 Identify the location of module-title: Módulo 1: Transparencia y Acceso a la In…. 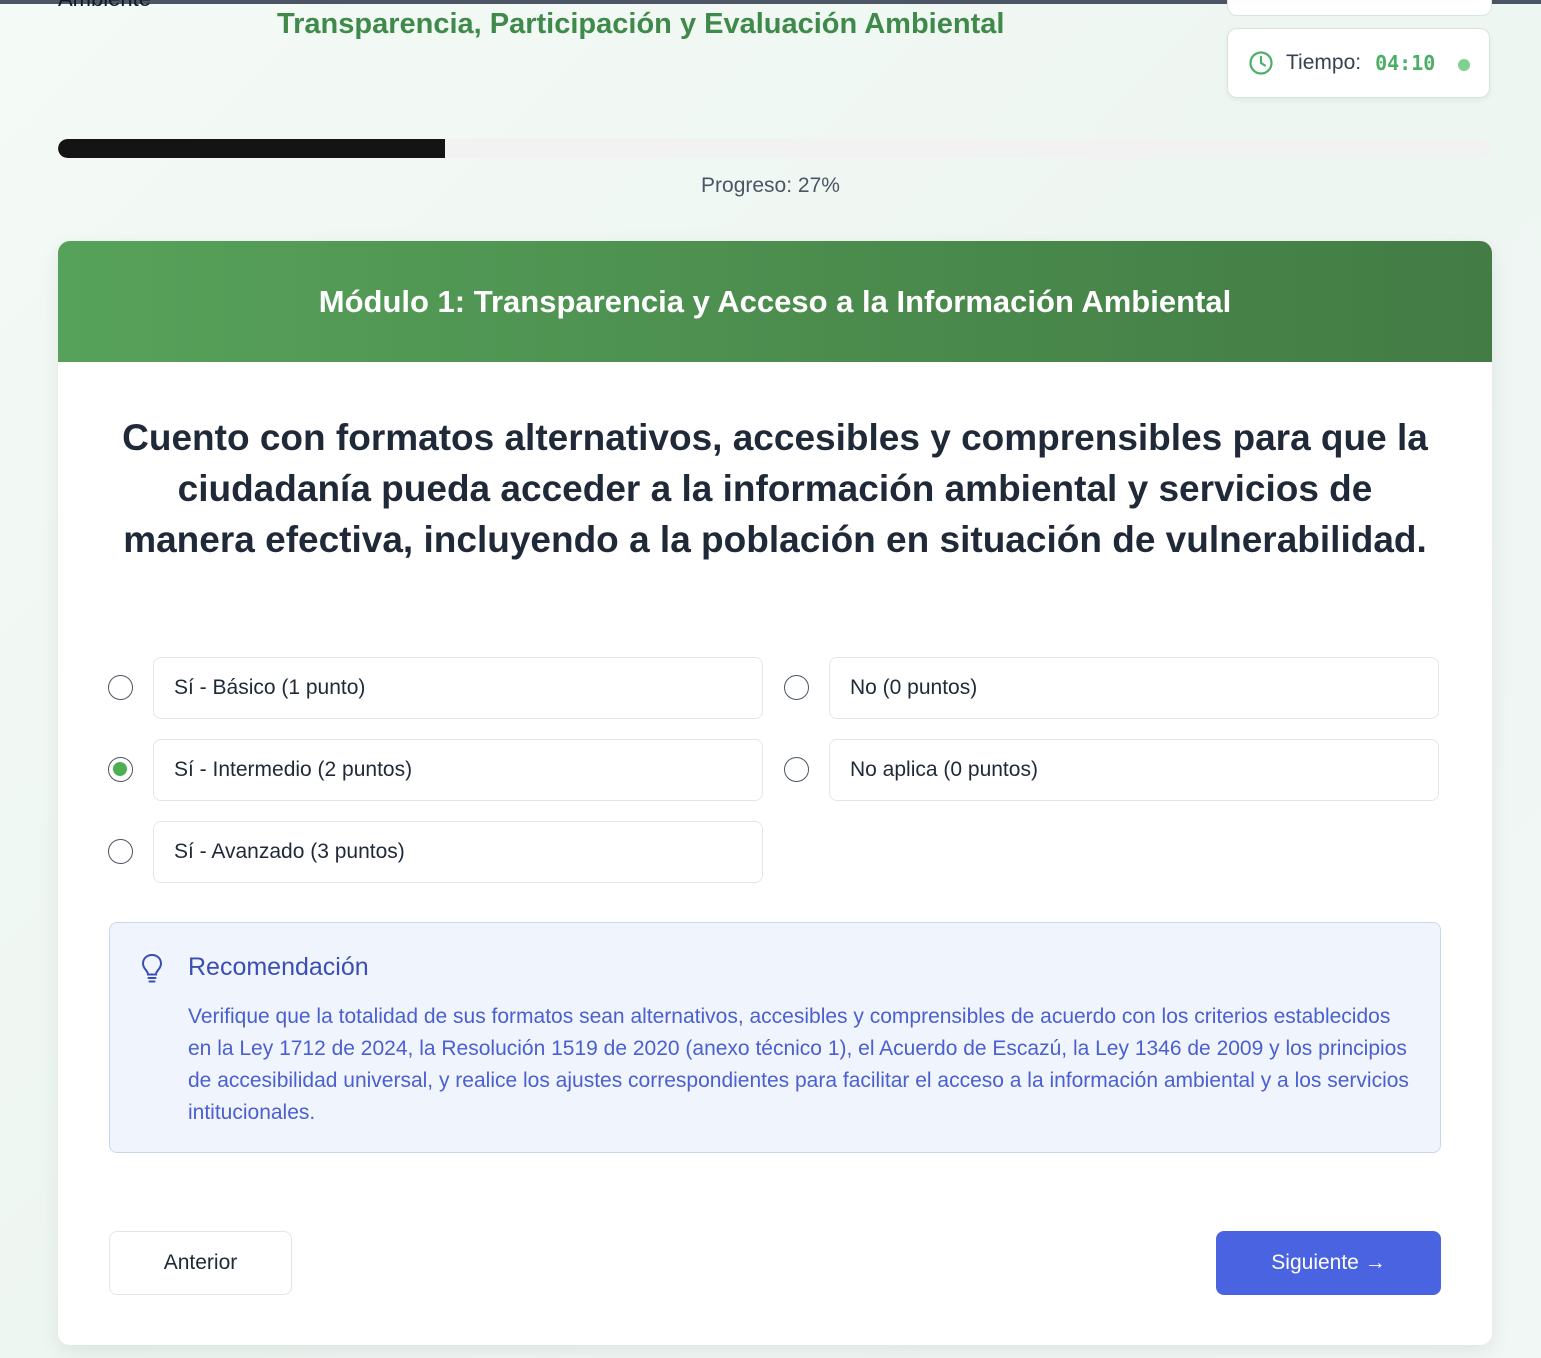
(775, 301).